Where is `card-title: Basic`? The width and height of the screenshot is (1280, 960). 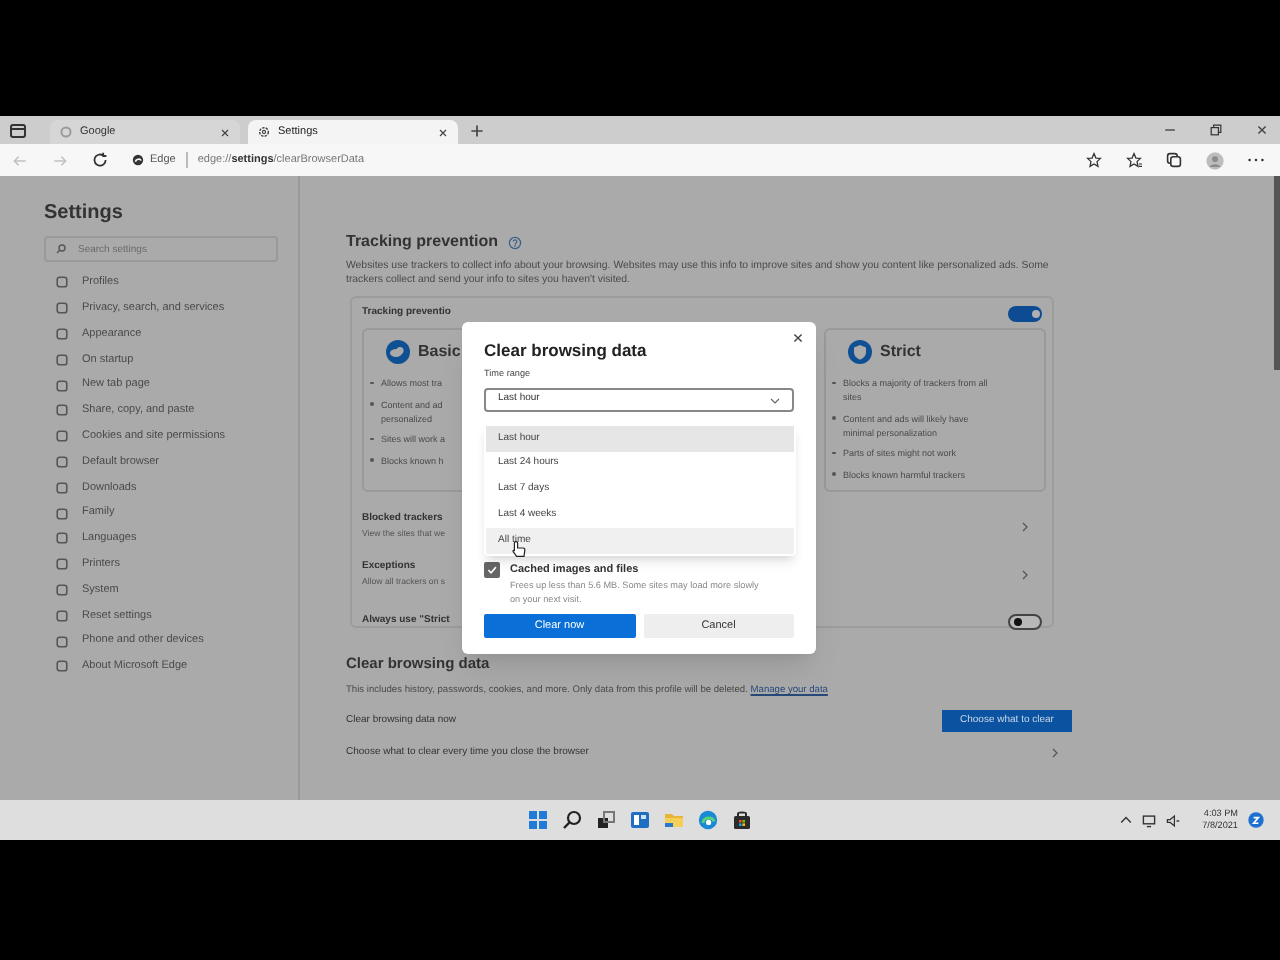 card-title: Basic is located at coordinates (439, 352).